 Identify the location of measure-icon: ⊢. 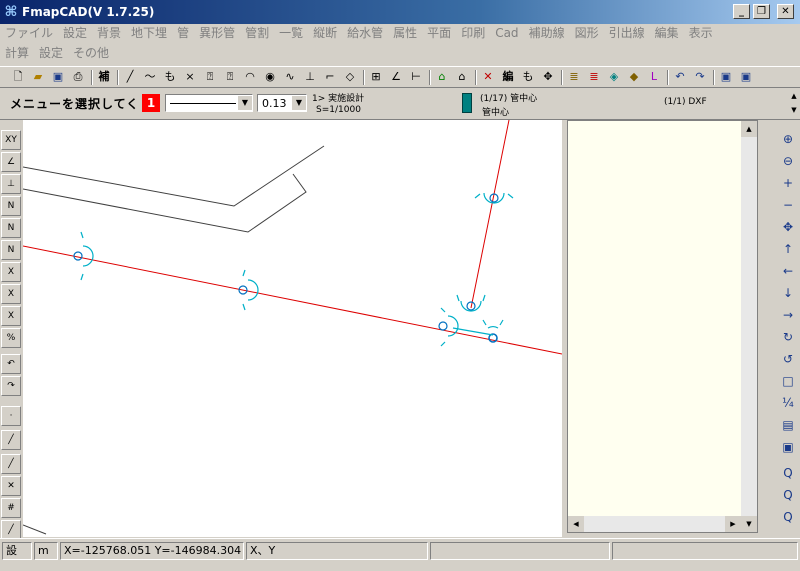
(416, 77).